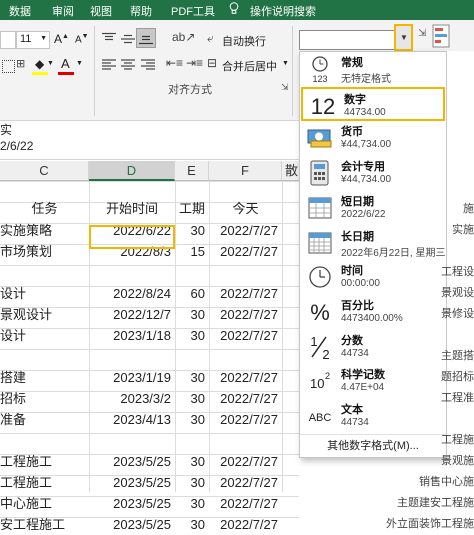 Image resolution: width=474 pixels, height=535 pixels. I want to click on borders-icon, so click(8, 66).